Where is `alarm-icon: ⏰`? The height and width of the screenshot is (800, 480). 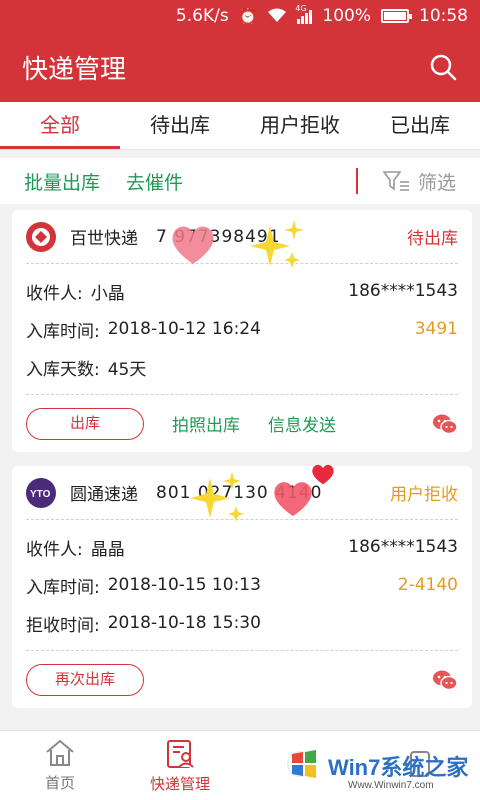
alarm-icon: ⏰ is located at coordinates (248, 16).